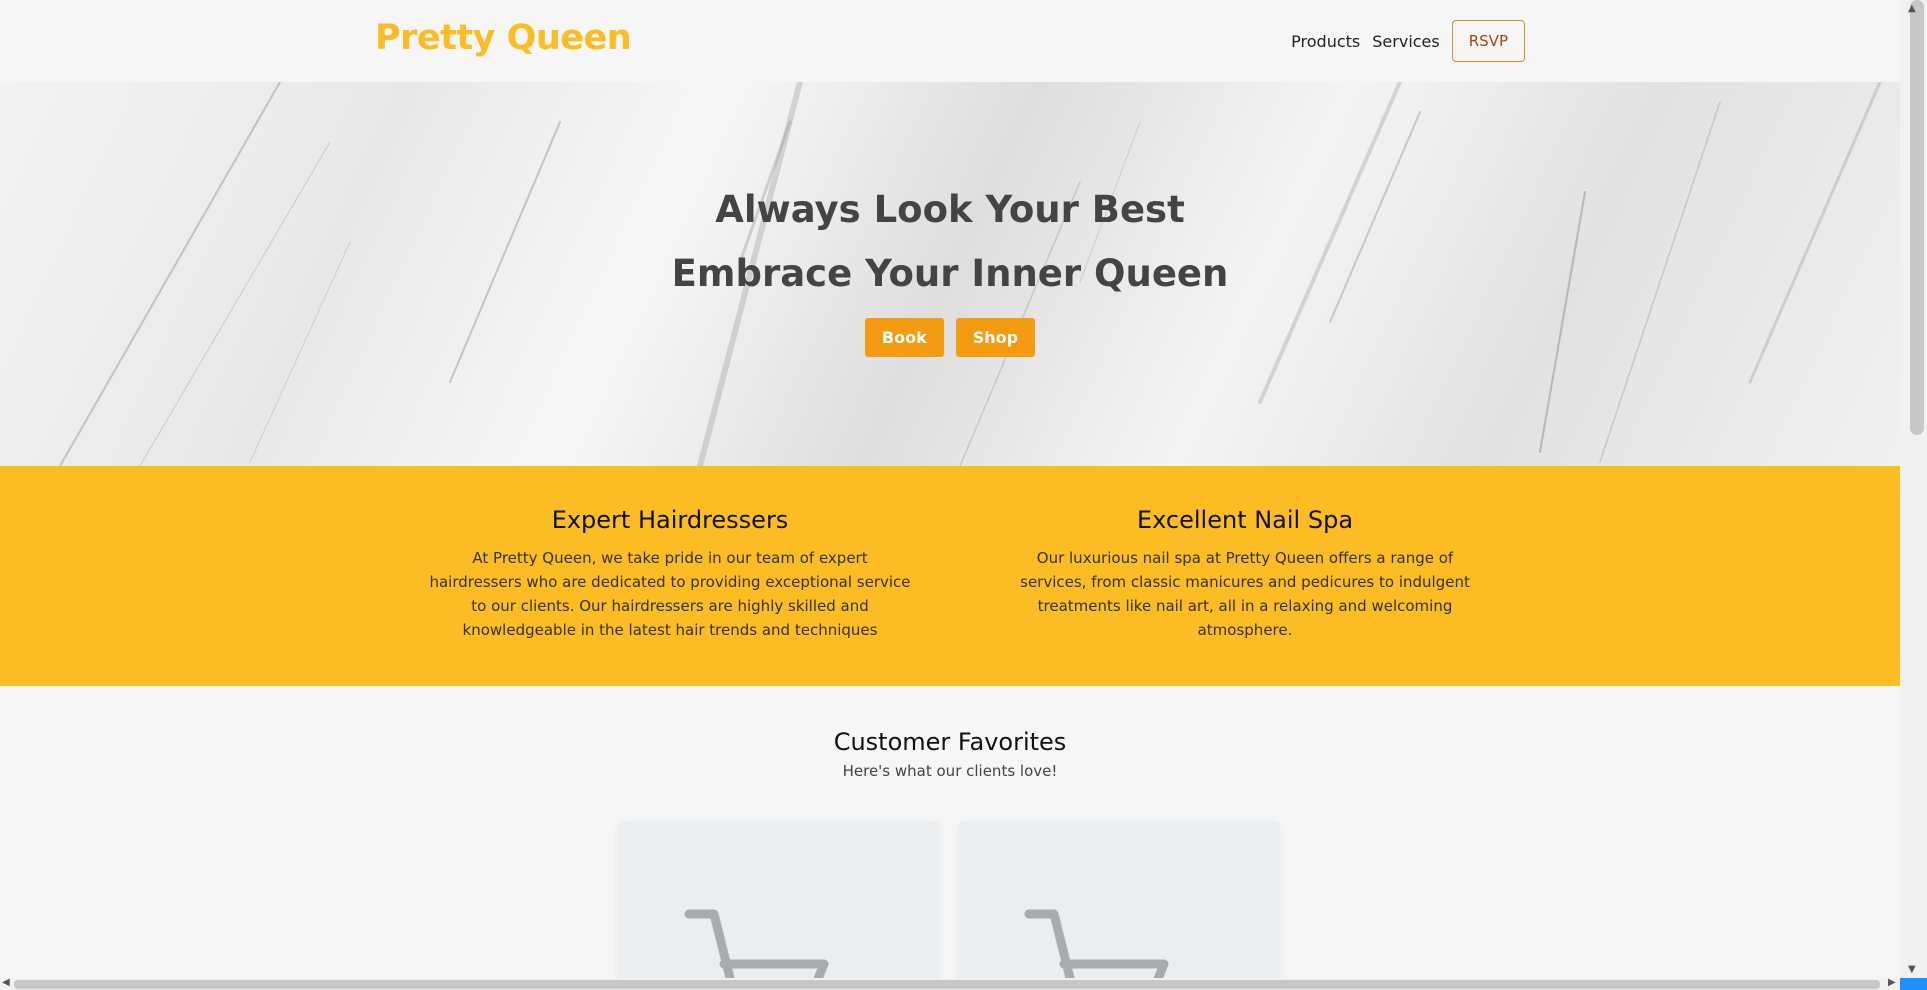 The image size is (1927, 990). Describe the element at coordinates (950, 771) in the screenshot. I see `favorites-subtitle: Here's what our clients love!` at that location.